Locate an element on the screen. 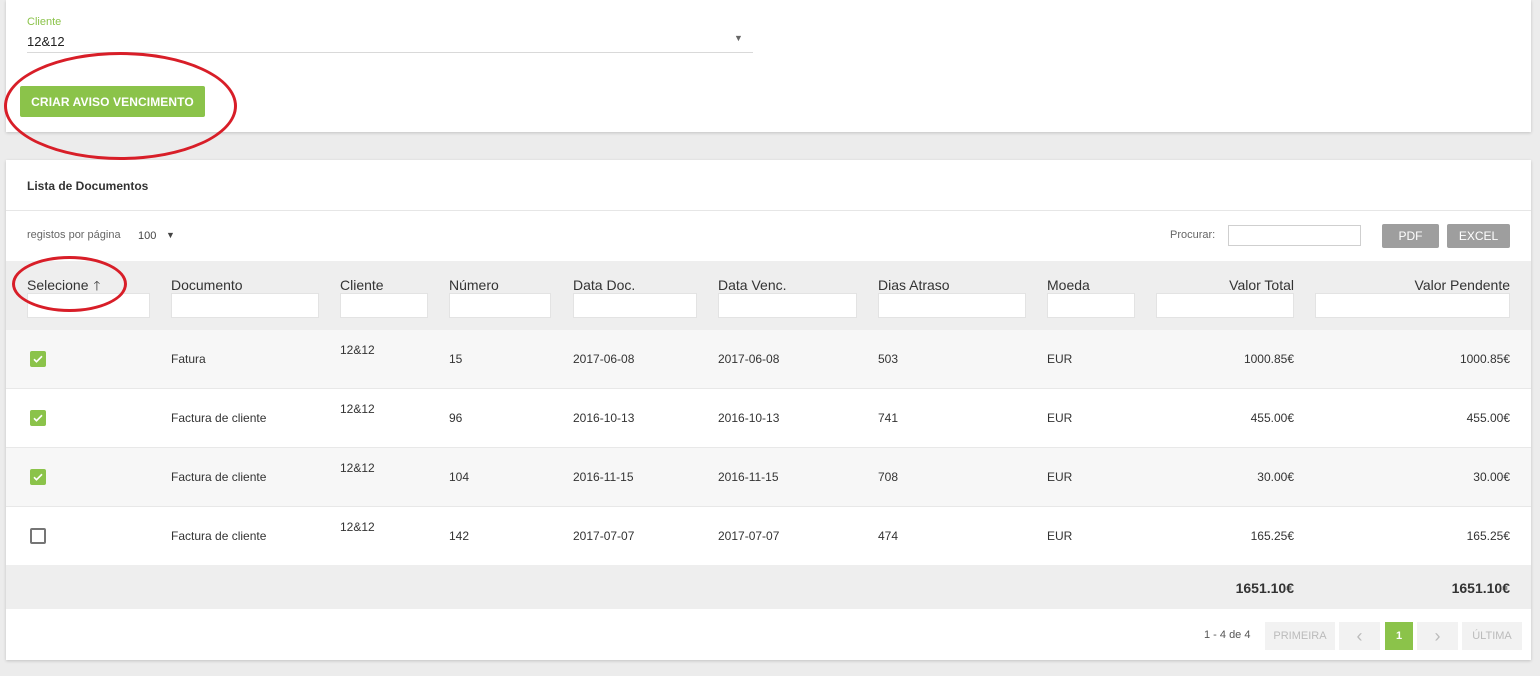 The image size is (1540, 676). column-filter-currency is located at coordinates (1091, 305).